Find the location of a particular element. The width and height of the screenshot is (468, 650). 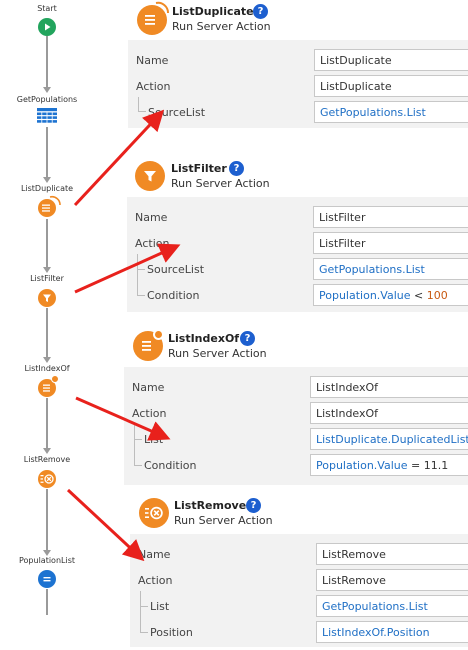

list-field: GetPopulations.List is located at coordinates (392, 606).